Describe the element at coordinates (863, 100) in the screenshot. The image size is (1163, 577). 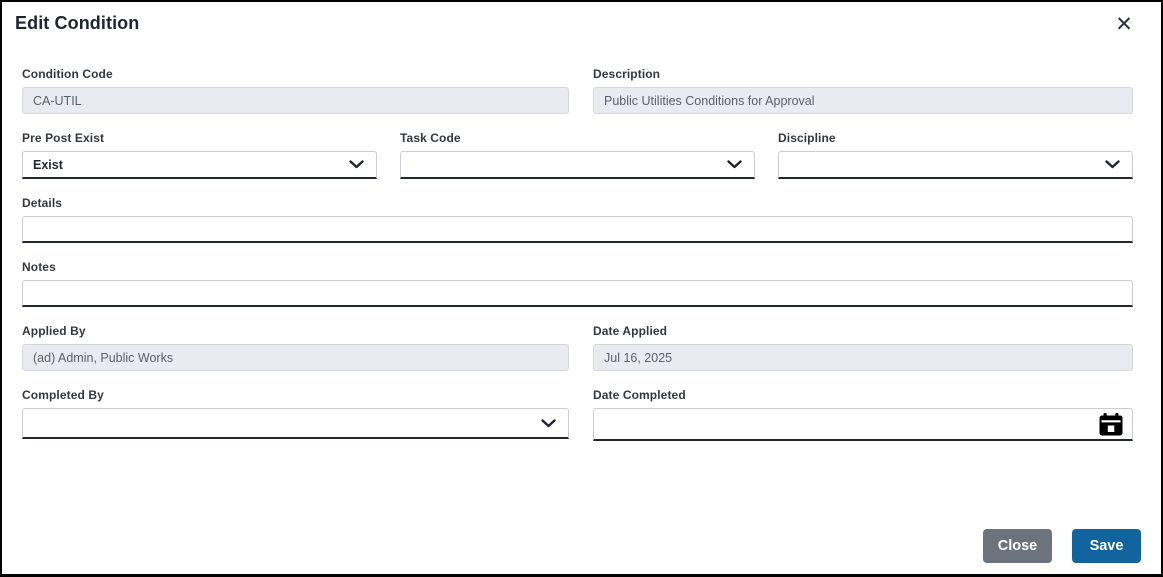
I see `description-input` at that location.